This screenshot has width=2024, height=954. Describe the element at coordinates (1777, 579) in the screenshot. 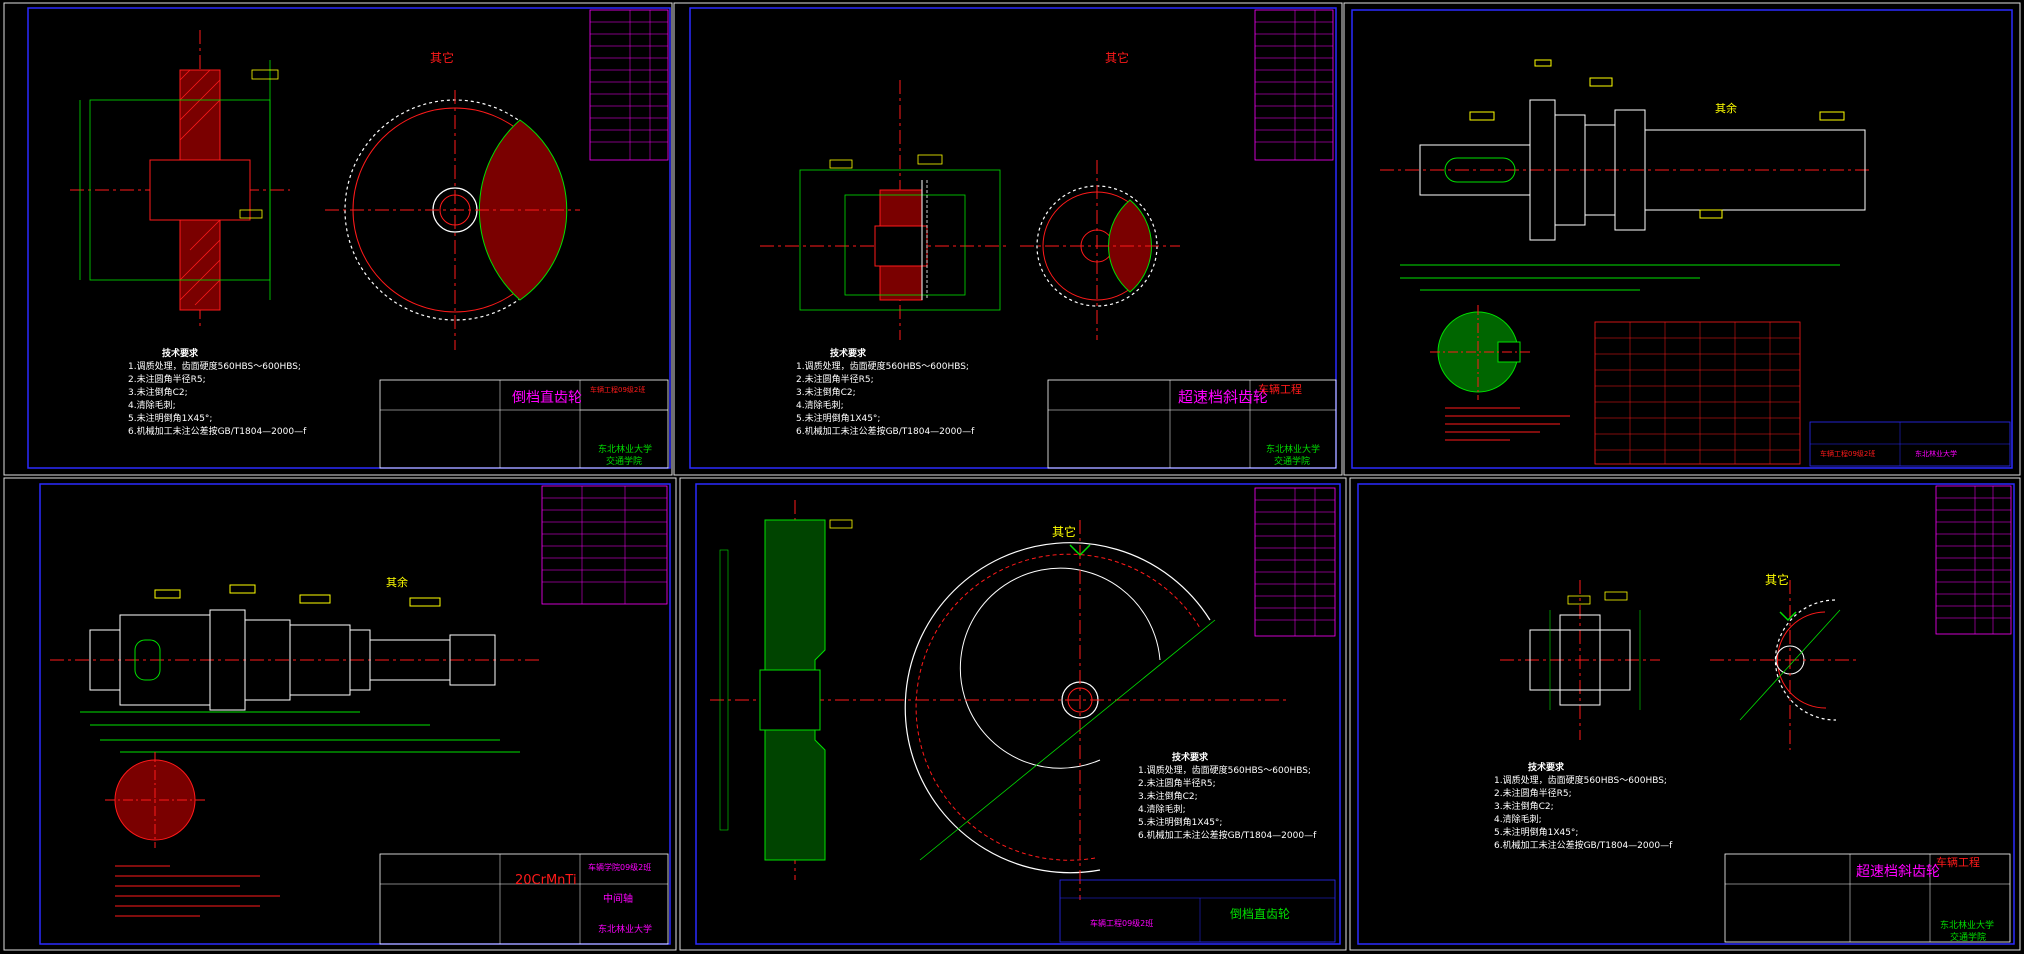

I see `sheet-6-surface-symbol: 其它` at that location.